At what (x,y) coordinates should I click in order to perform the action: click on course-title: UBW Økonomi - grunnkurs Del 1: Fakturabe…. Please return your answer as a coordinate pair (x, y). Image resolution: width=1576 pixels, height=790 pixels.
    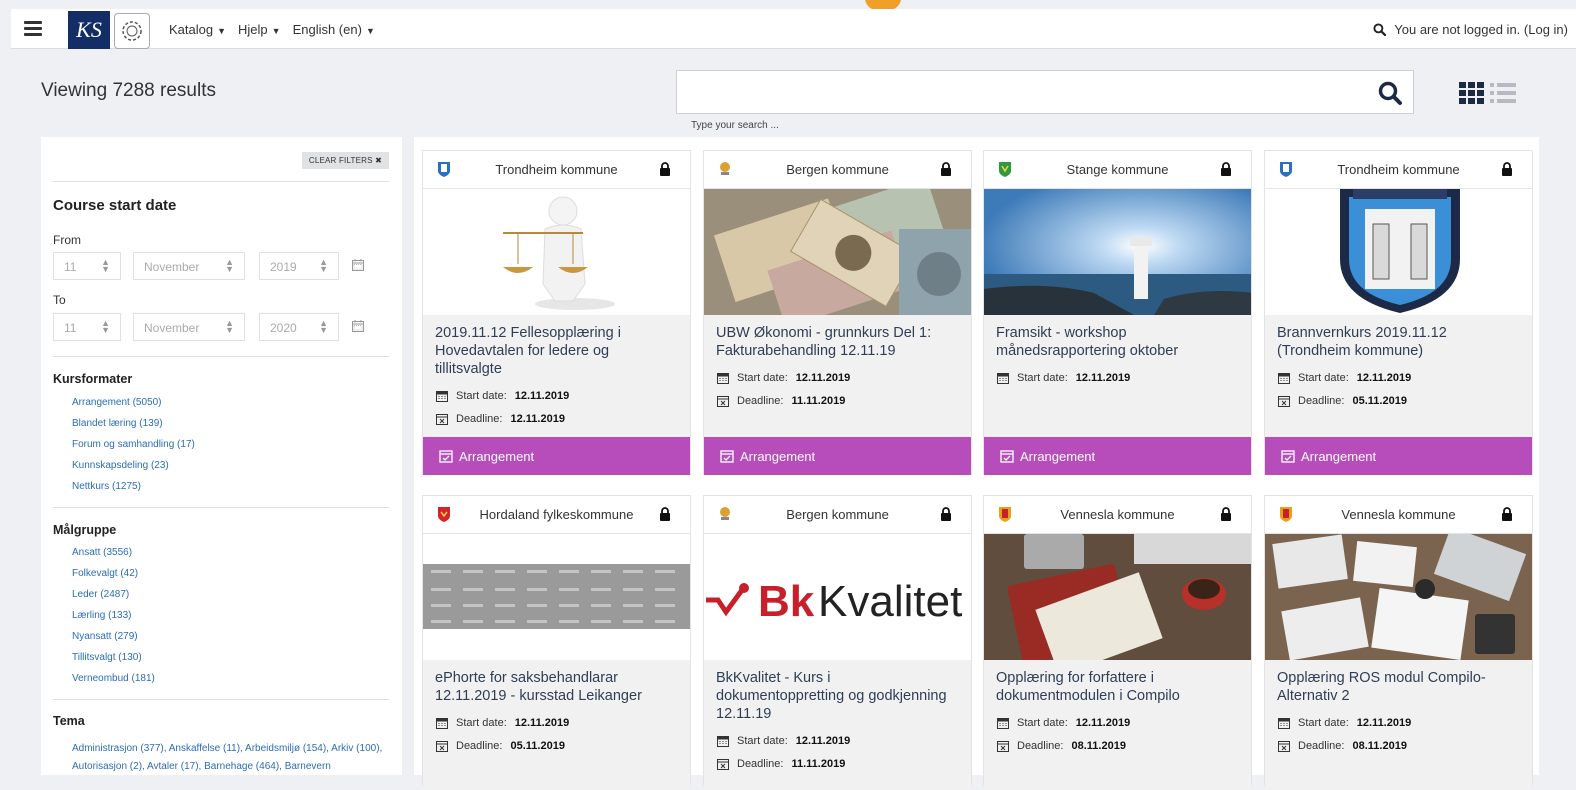
    Looking at the image, I should click on (837, 337).